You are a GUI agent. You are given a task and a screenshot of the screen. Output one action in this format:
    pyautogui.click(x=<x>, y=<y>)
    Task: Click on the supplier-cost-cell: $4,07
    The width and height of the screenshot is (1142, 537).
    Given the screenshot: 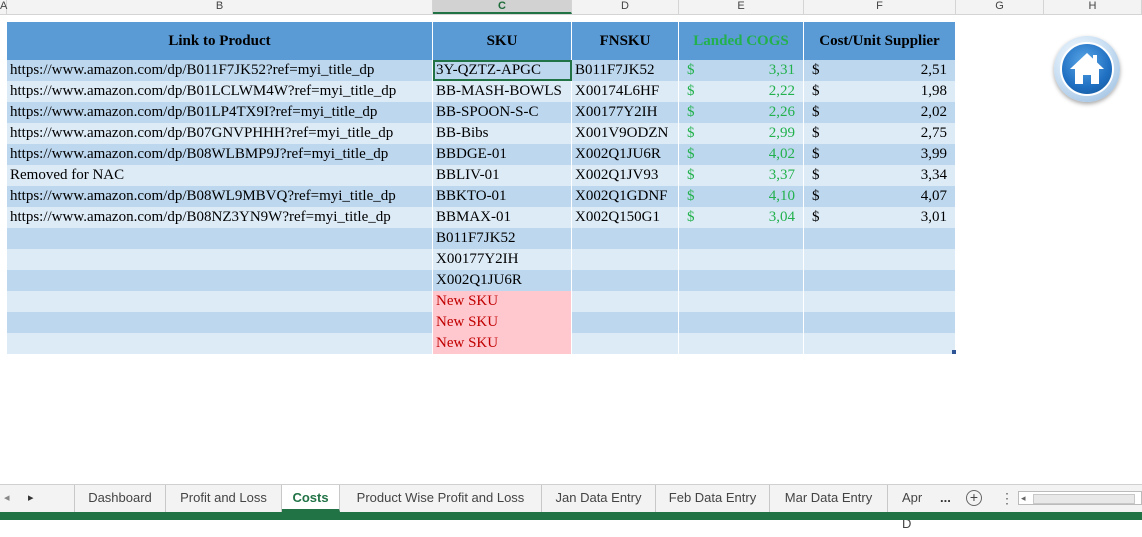 What is the action you would take?
    pyautogui.click(x=880, y=196)
    